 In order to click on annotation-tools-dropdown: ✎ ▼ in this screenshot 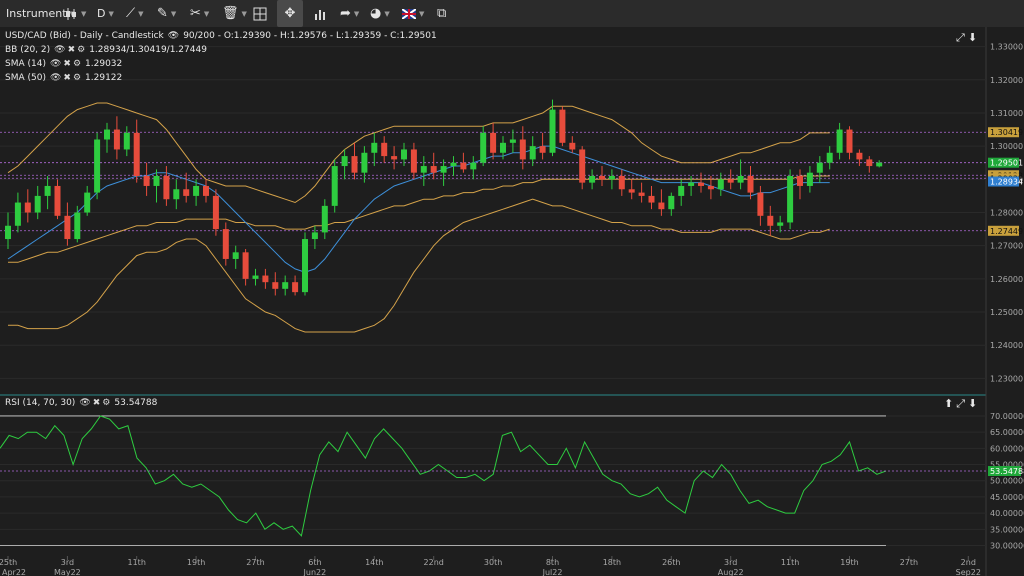, I will do `click(166, 13)`.